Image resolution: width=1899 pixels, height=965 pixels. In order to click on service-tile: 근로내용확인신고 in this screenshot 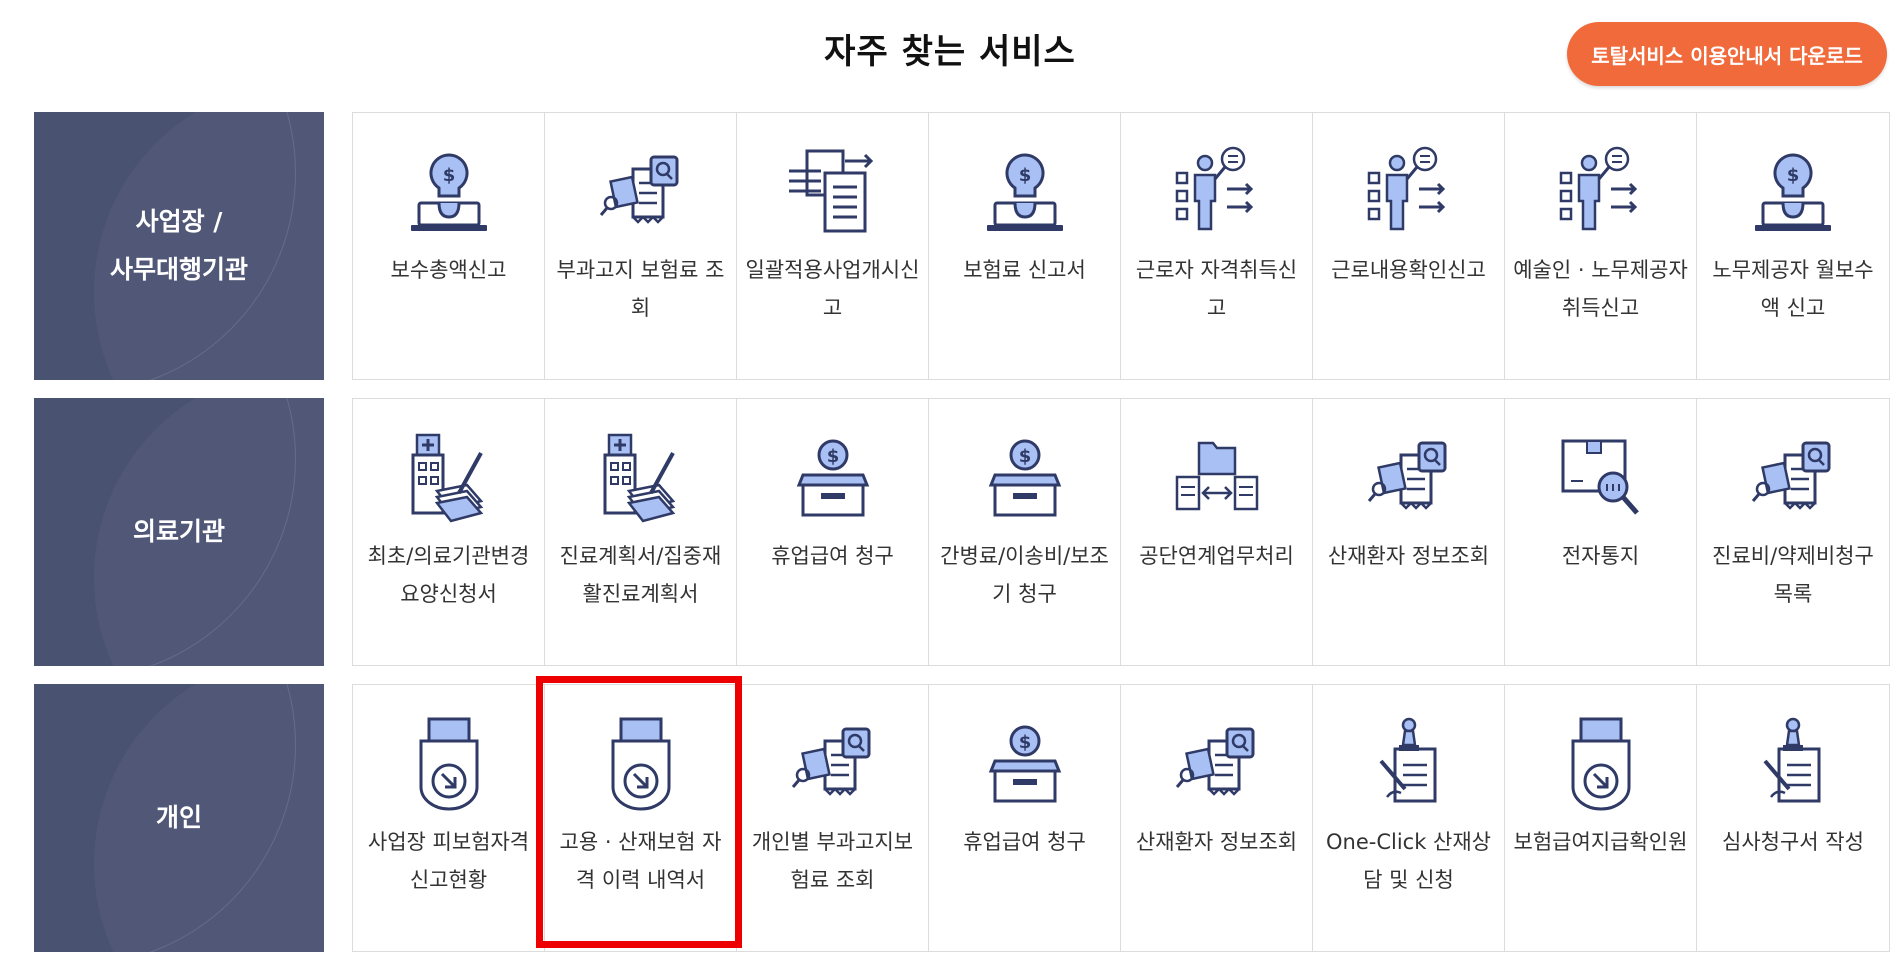, I will do `click(1409, 246)`.